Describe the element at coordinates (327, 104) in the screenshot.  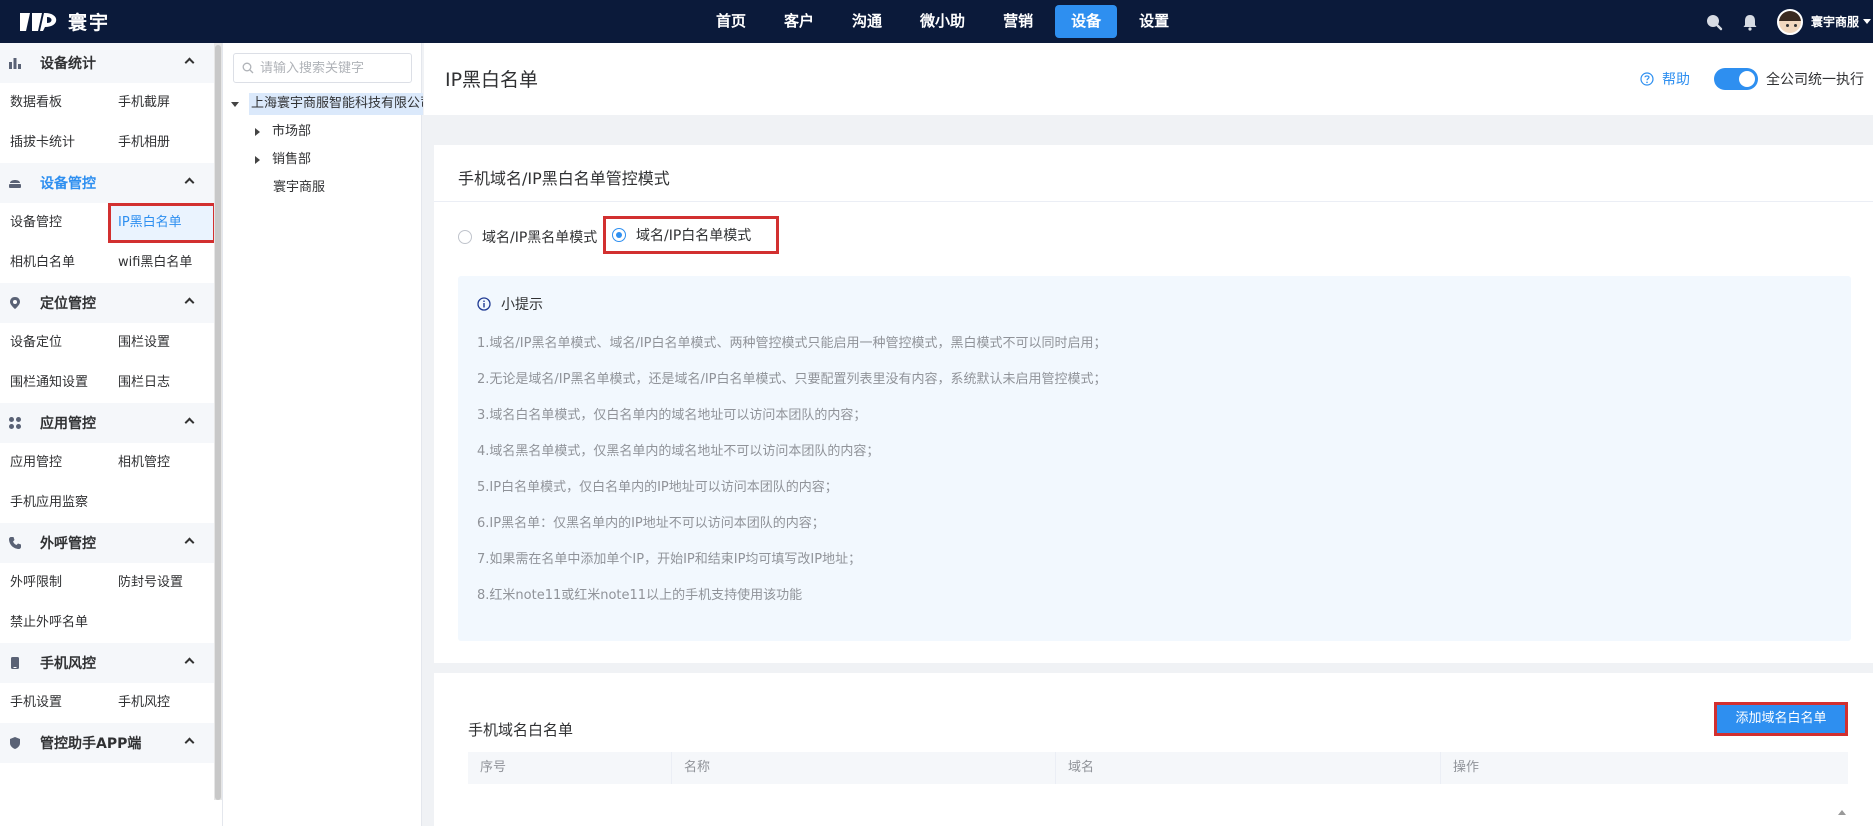
I see `tree-node-root: 上海寰宇商服智能科技有限公司` at that location.